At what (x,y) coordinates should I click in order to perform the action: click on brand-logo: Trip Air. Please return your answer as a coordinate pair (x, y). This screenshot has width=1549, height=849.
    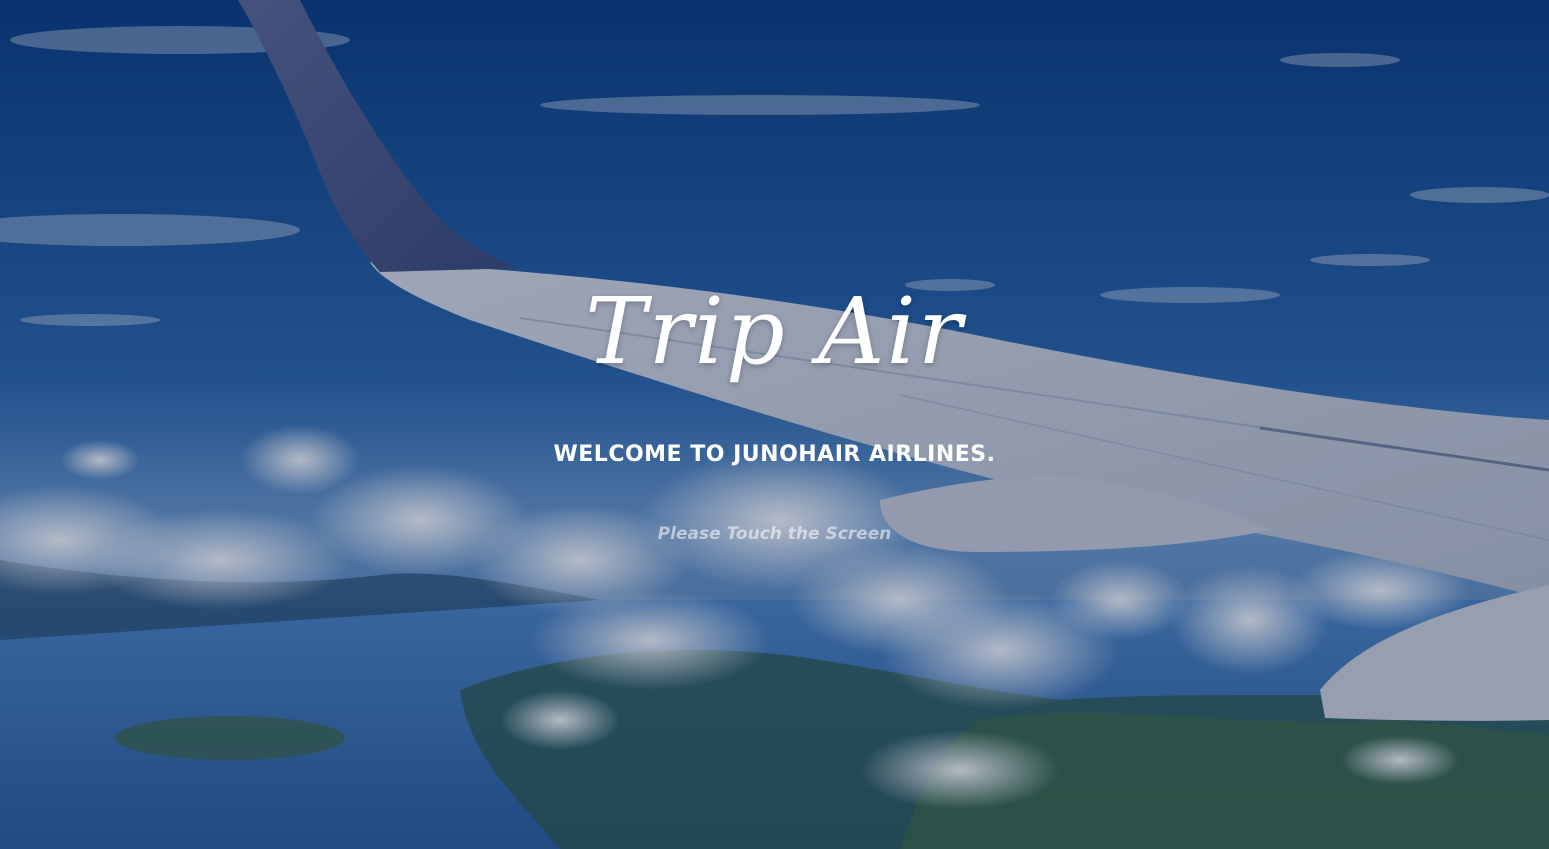
    Looking at the image, I should click on (774, 331).